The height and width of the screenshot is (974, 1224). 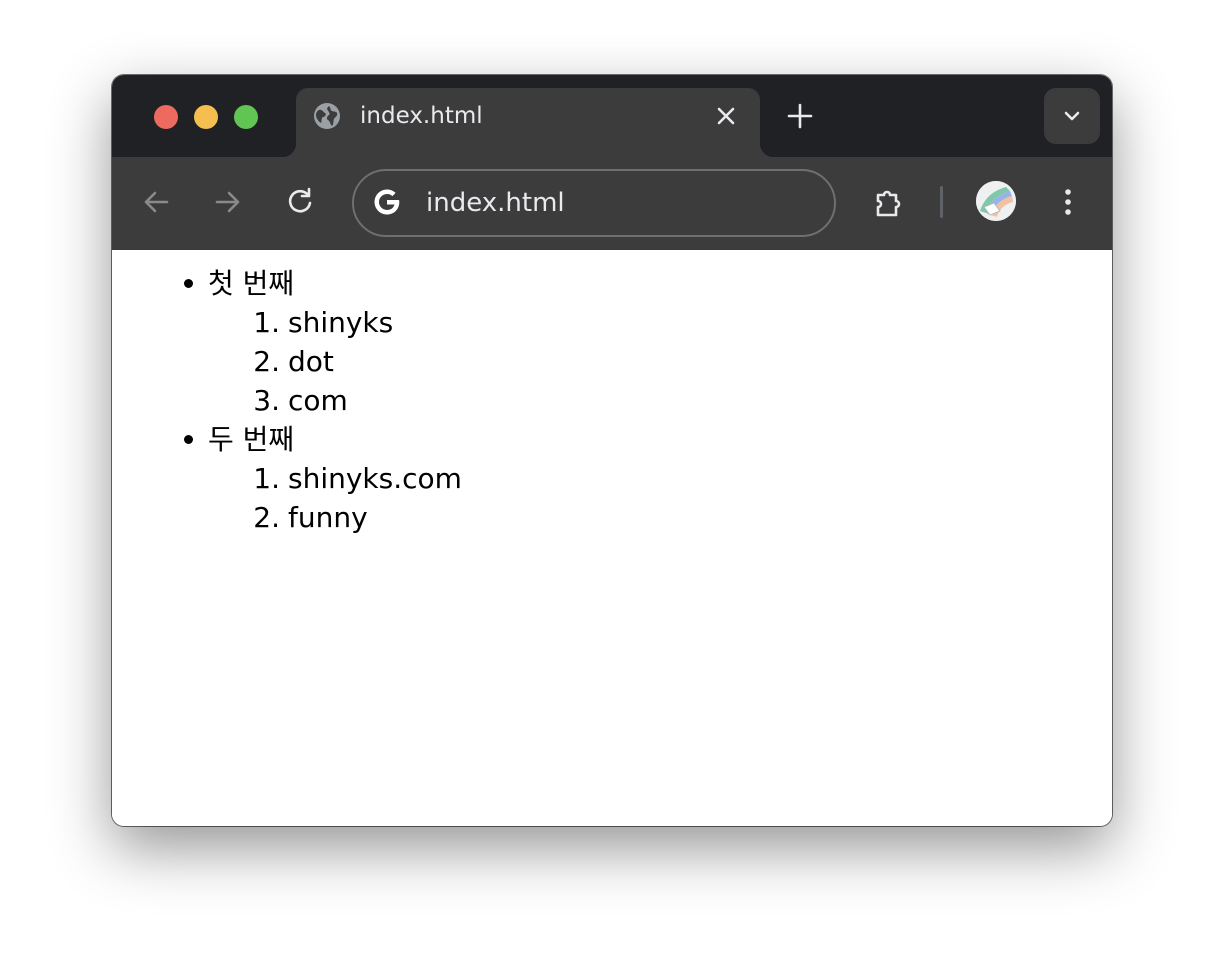 I want to click on list-item-text: com, so click(x=318, y=400).